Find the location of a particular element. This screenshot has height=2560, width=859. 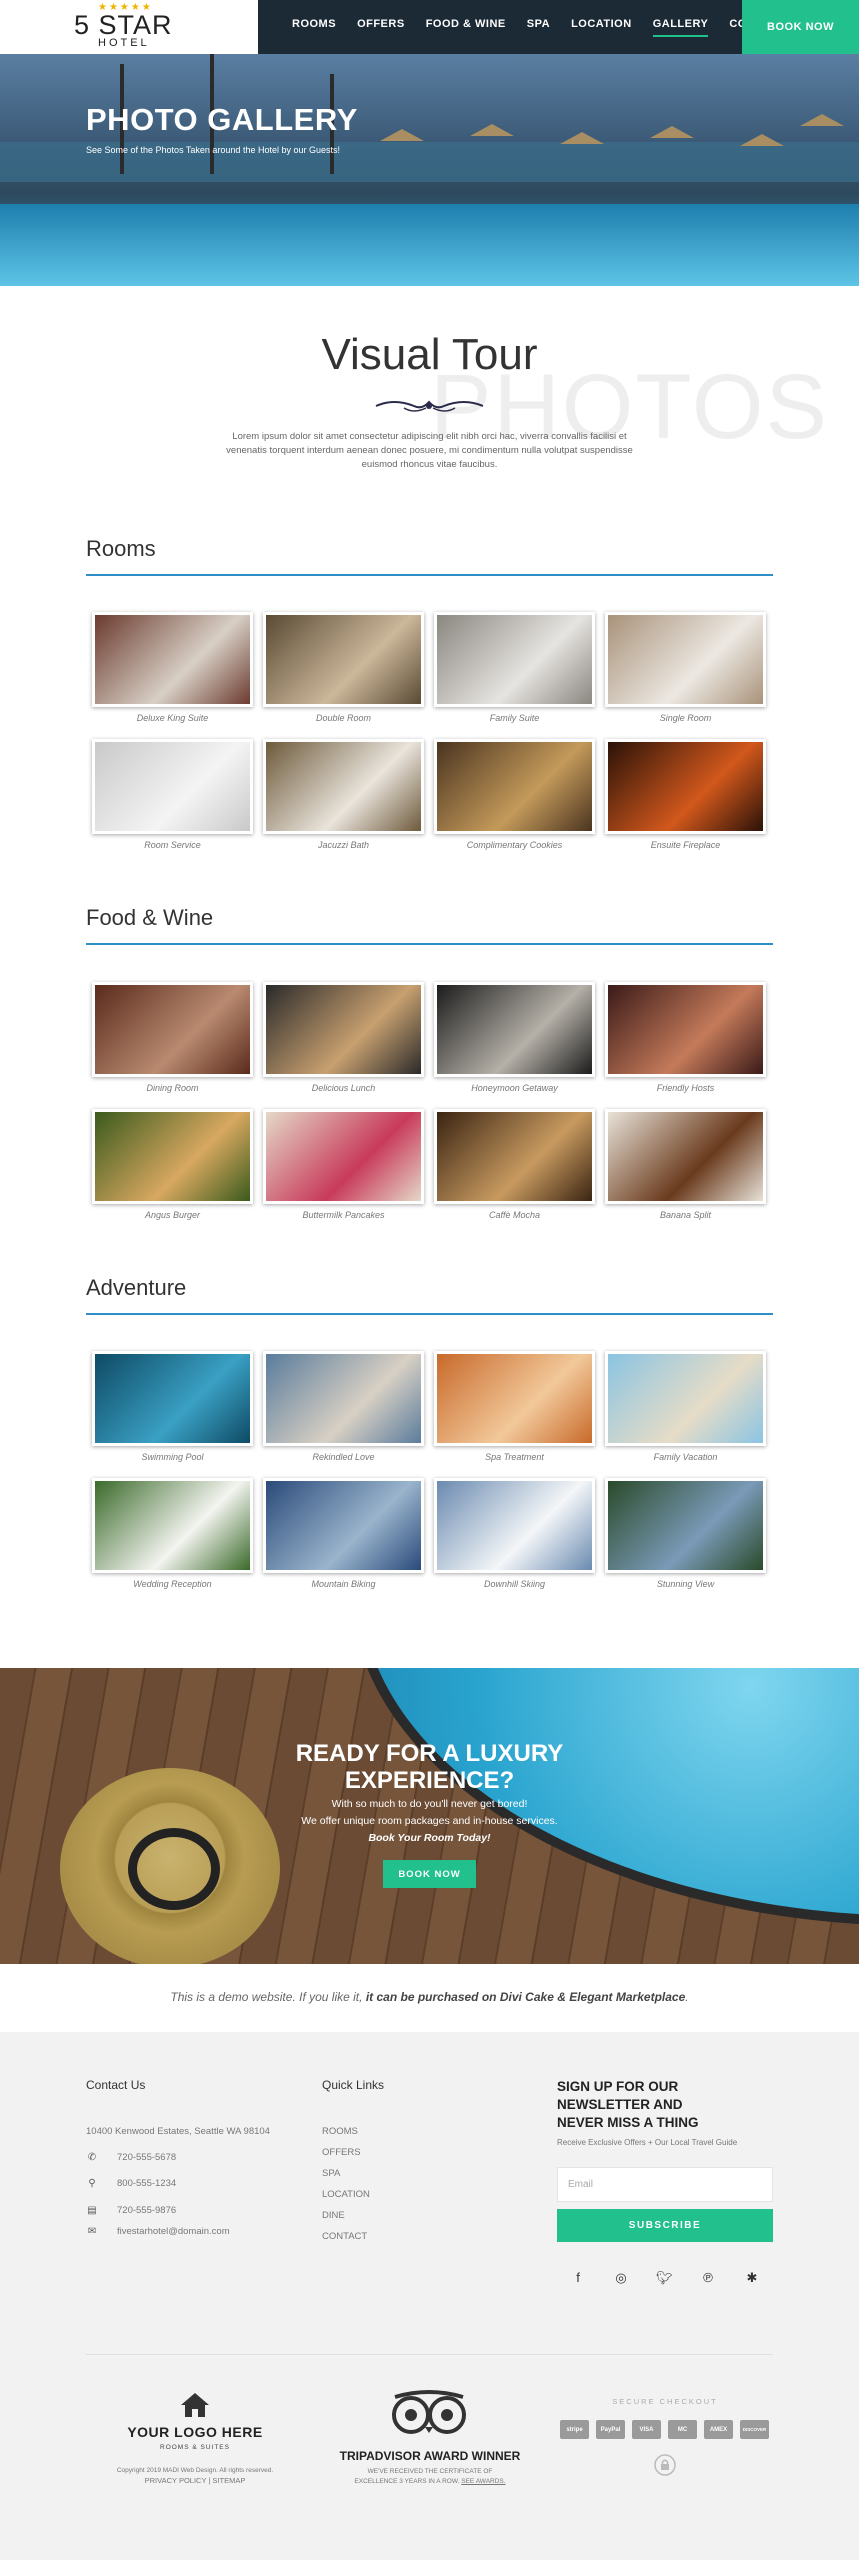

gallery-item: Dining Room is located at coordinates (172, 1045).